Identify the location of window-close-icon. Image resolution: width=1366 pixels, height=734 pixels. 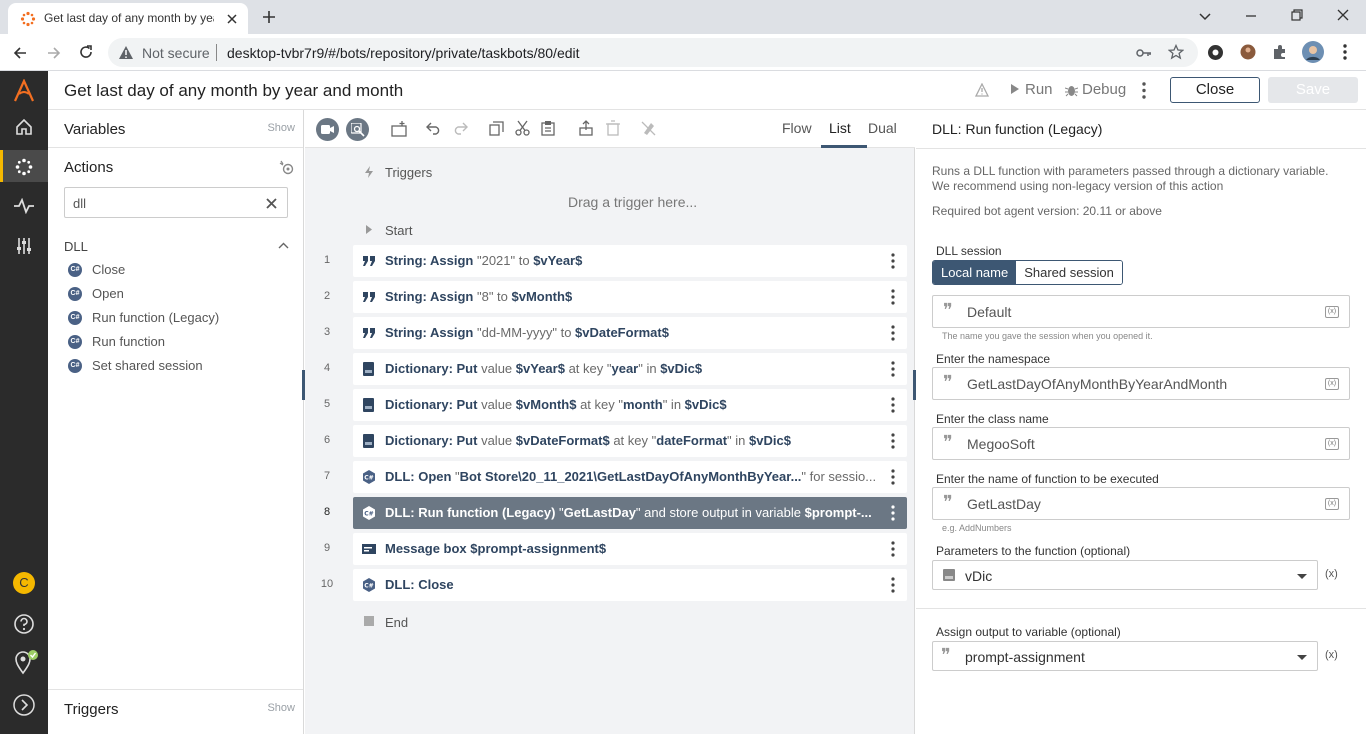
(1343, 15).